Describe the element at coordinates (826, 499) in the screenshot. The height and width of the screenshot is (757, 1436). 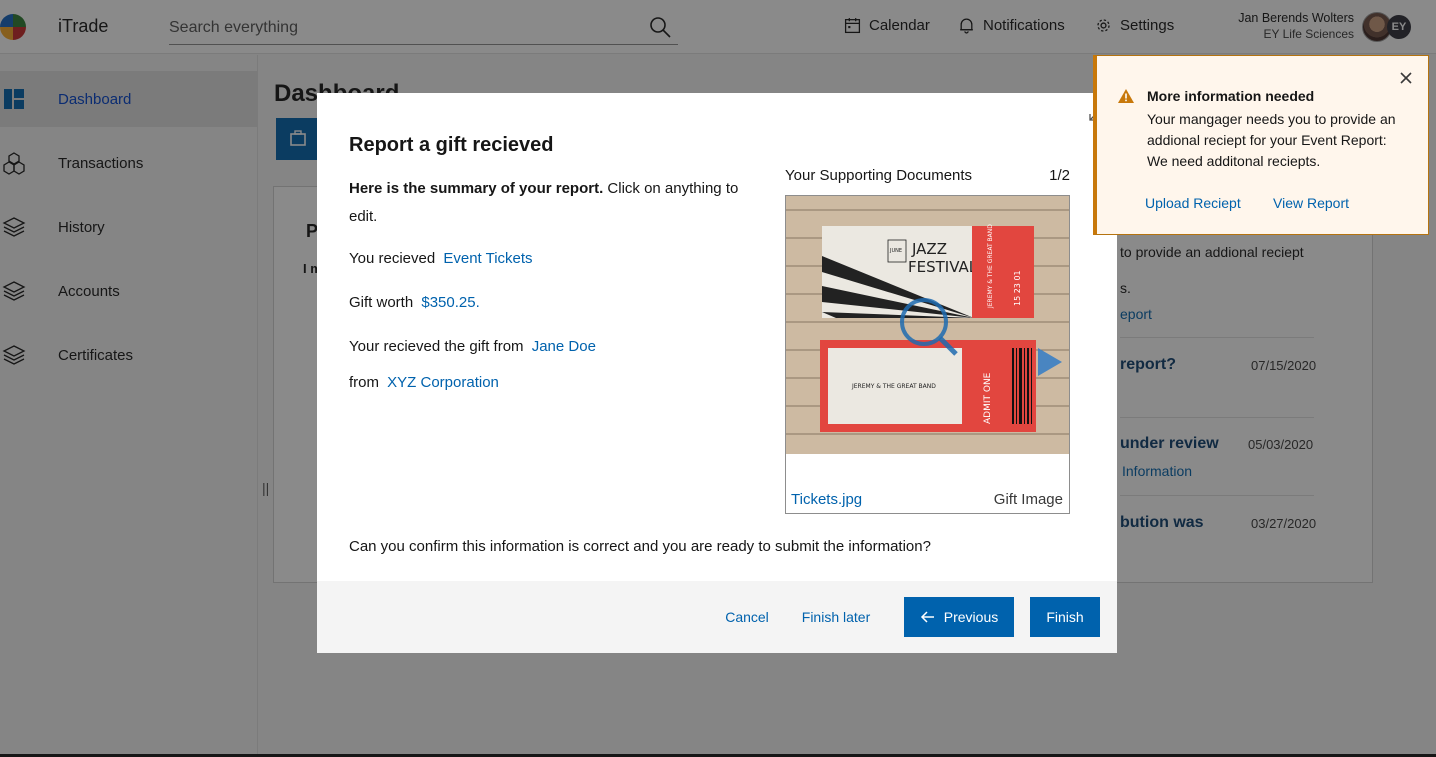
I see `document-file-link: Tickets.jpg` at that location.